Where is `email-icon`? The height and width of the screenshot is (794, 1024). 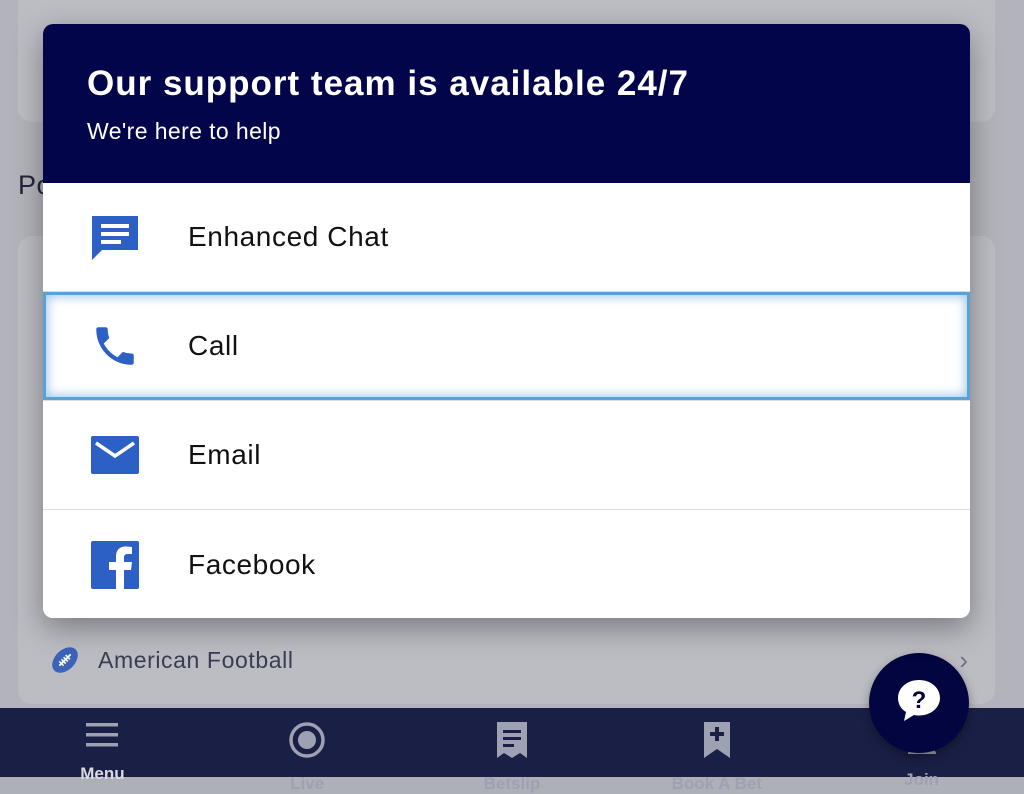 email-icon is located at coordinates (115, 455).